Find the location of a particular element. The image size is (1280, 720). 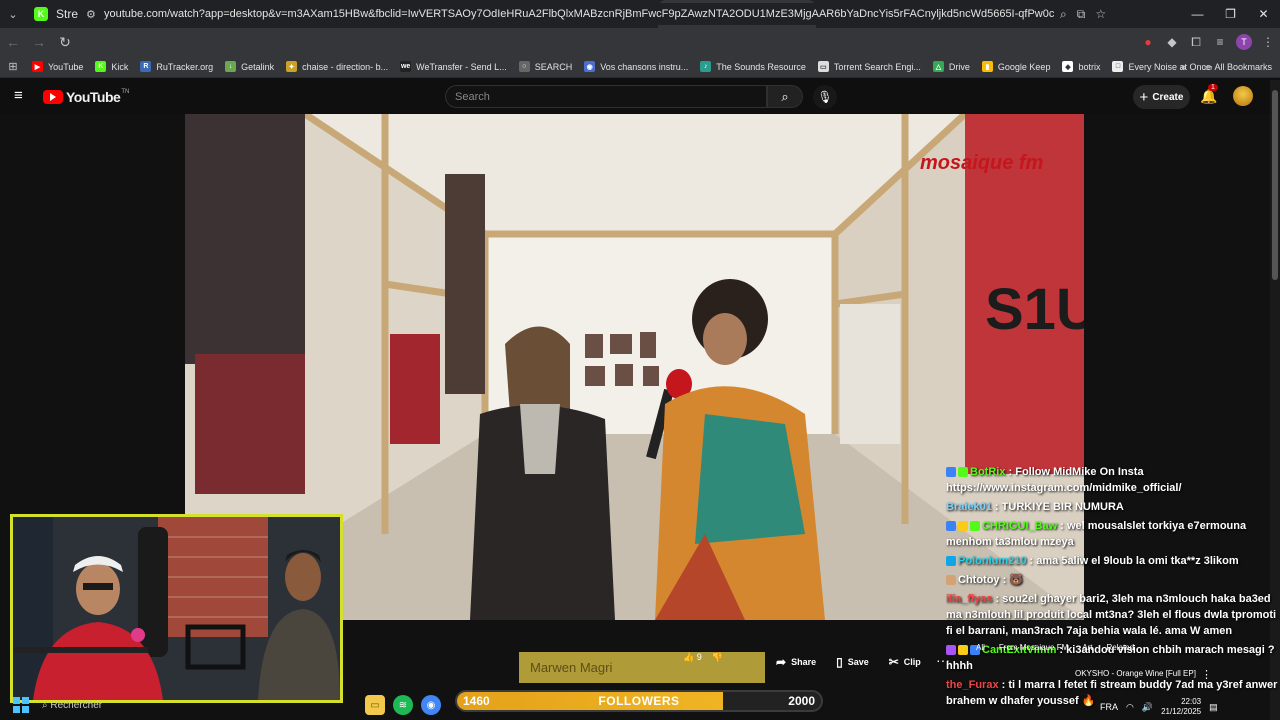

scrollbar-thumb is located at coordinates (1275, 185).